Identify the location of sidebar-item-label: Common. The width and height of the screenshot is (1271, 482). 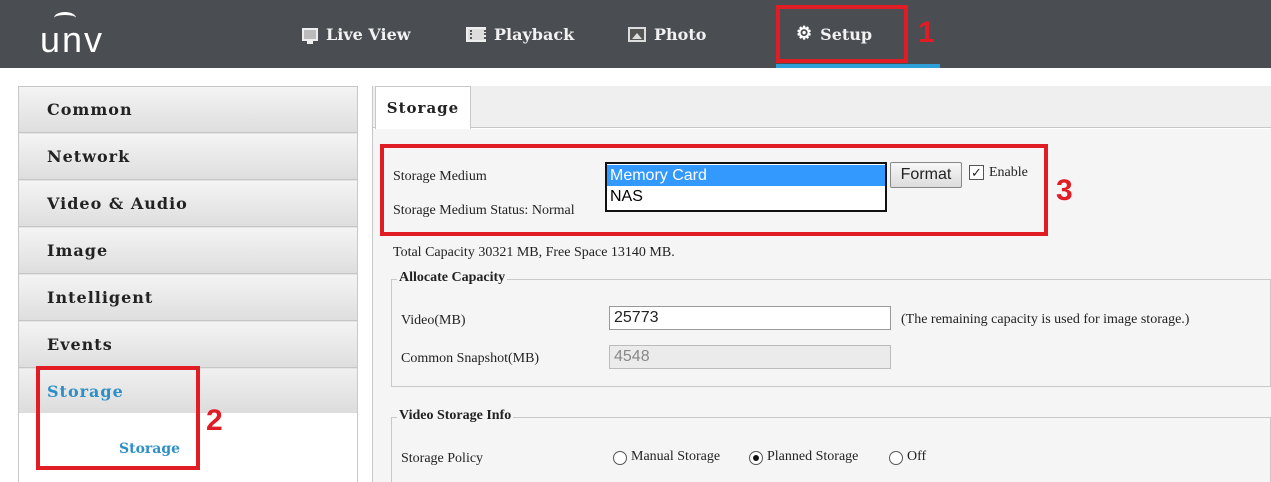
(90, 109).